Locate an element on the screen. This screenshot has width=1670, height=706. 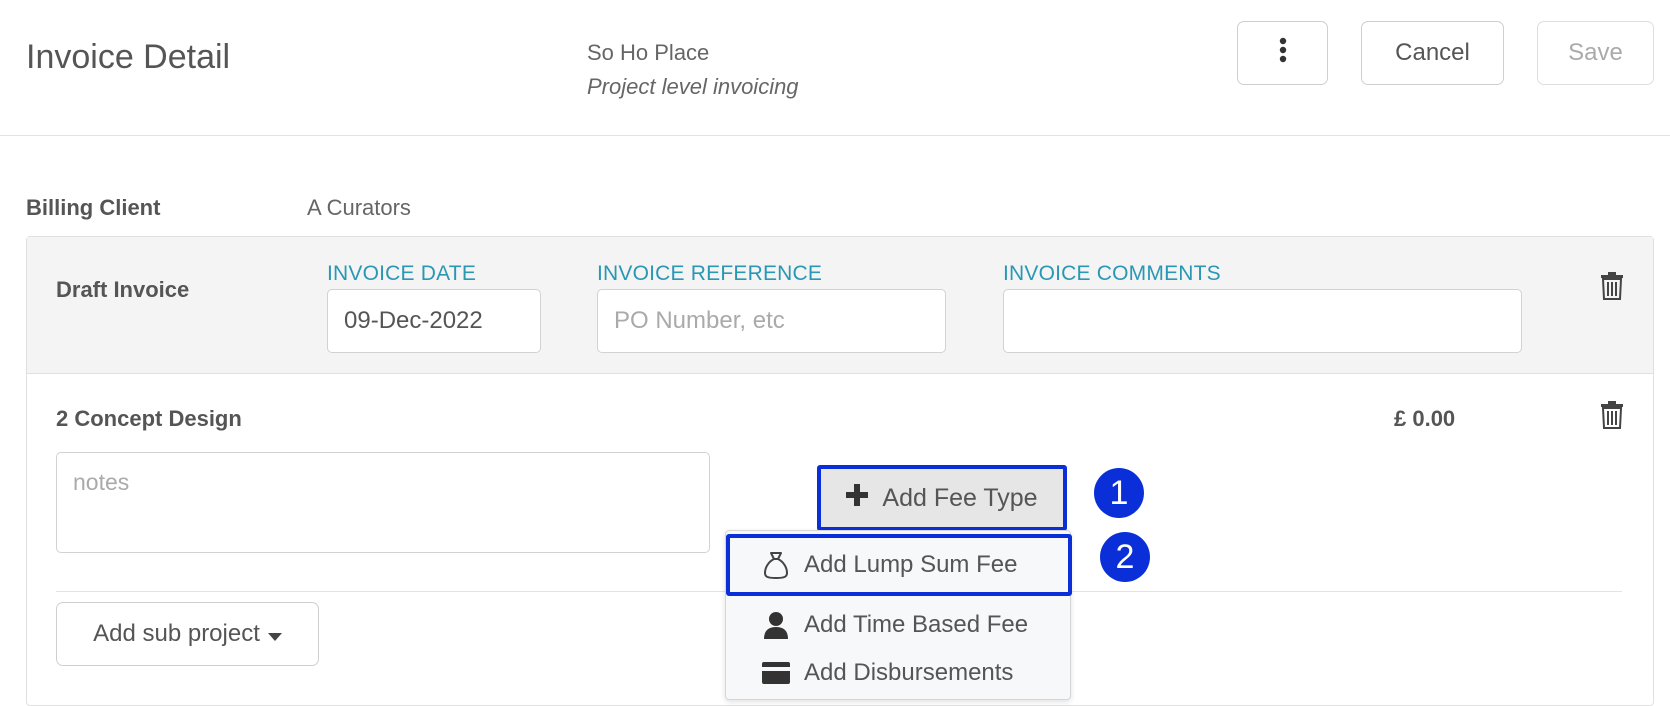
add-fee-type-button: Add Fee Type is located at coordinates (942, 498).